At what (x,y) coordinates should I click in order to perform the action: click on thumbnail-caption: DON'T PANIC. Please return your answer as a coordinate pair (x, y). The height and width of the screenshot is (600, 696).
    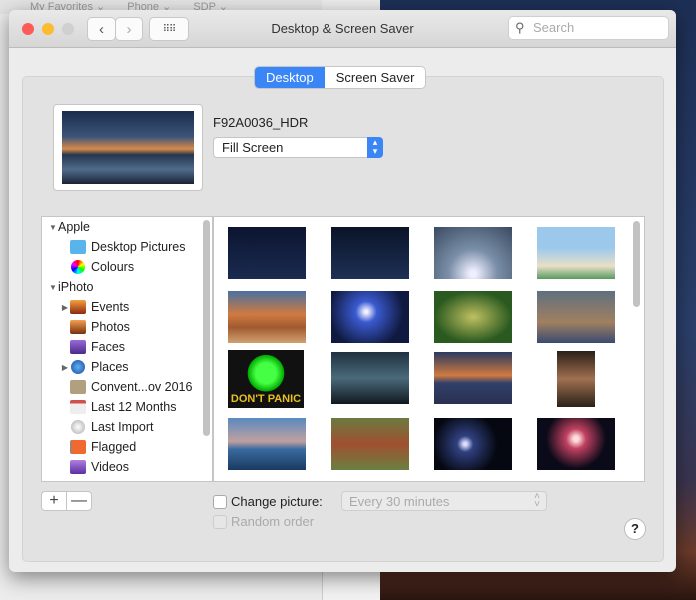
    Looking at the image, I should click on (266, 399).